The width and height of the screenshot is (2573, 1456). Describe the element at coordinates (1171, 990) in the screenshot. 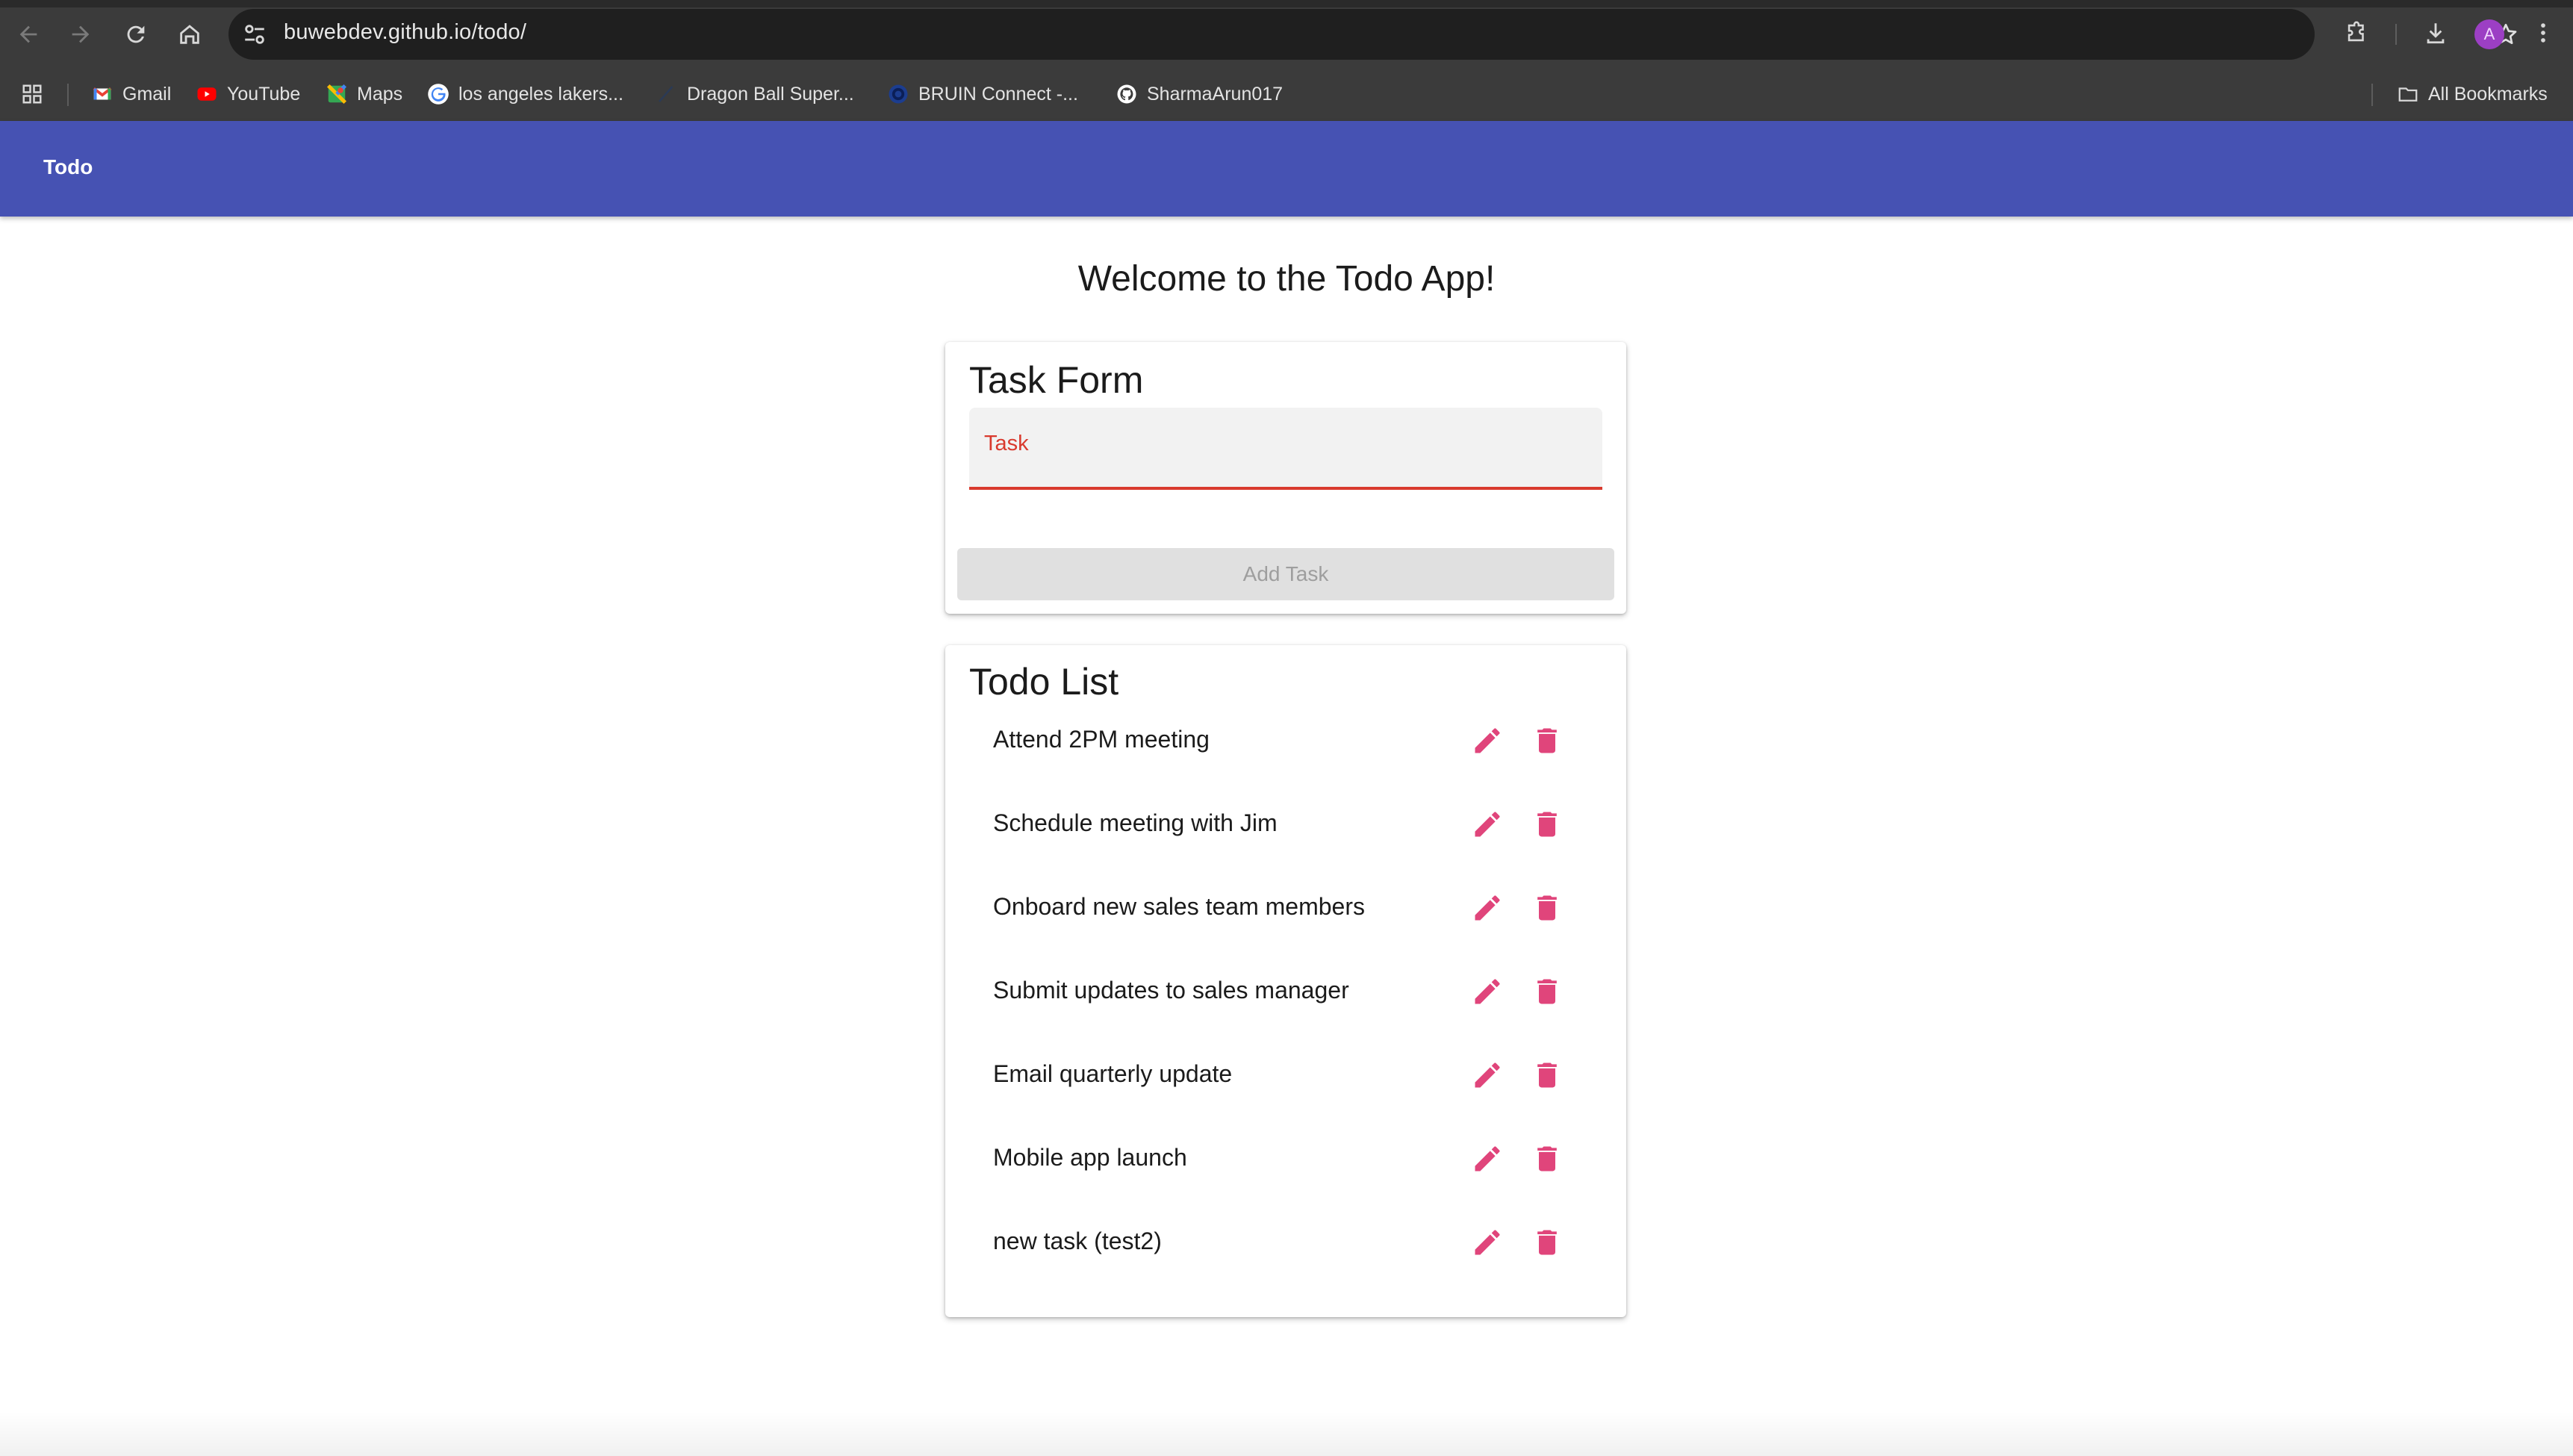

I see `todo-item-text: Submit updates to sales manager` at that location.